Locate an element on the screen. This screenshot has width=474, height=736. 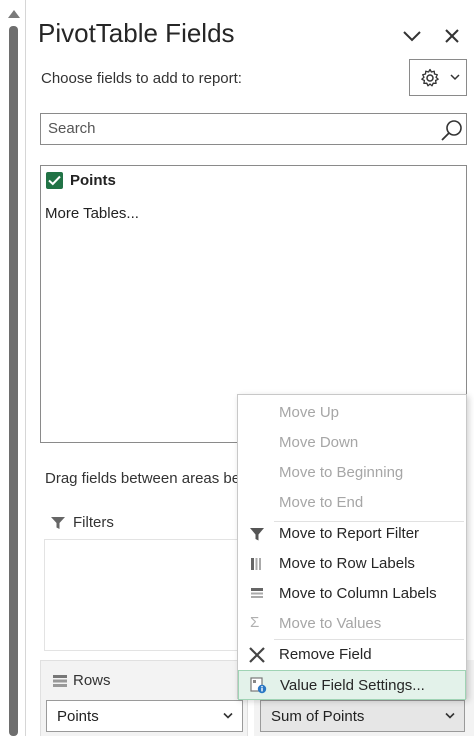
checkmark-icon is located at coordinates (54, 180).